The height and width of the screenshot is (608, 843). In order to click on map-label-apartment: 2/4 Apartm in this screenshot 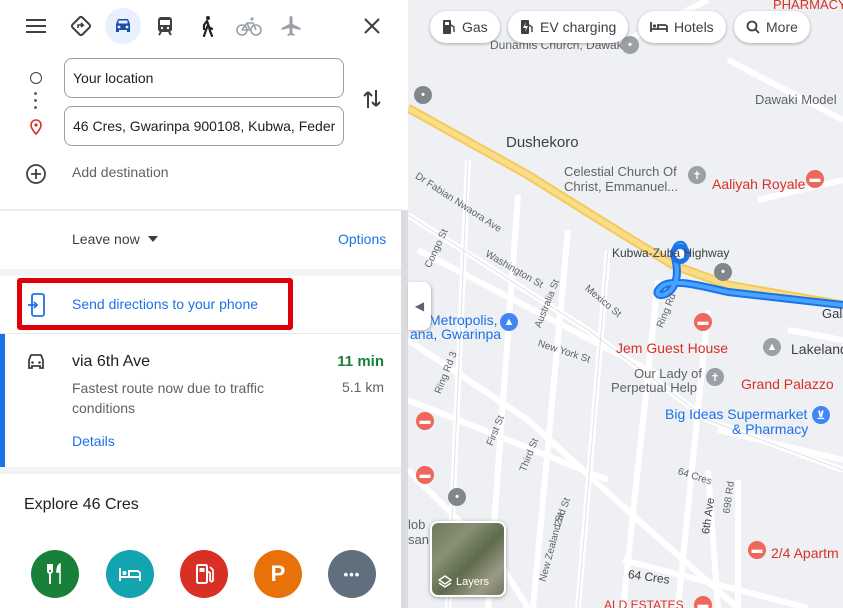, I will do `click(805, 553)`.